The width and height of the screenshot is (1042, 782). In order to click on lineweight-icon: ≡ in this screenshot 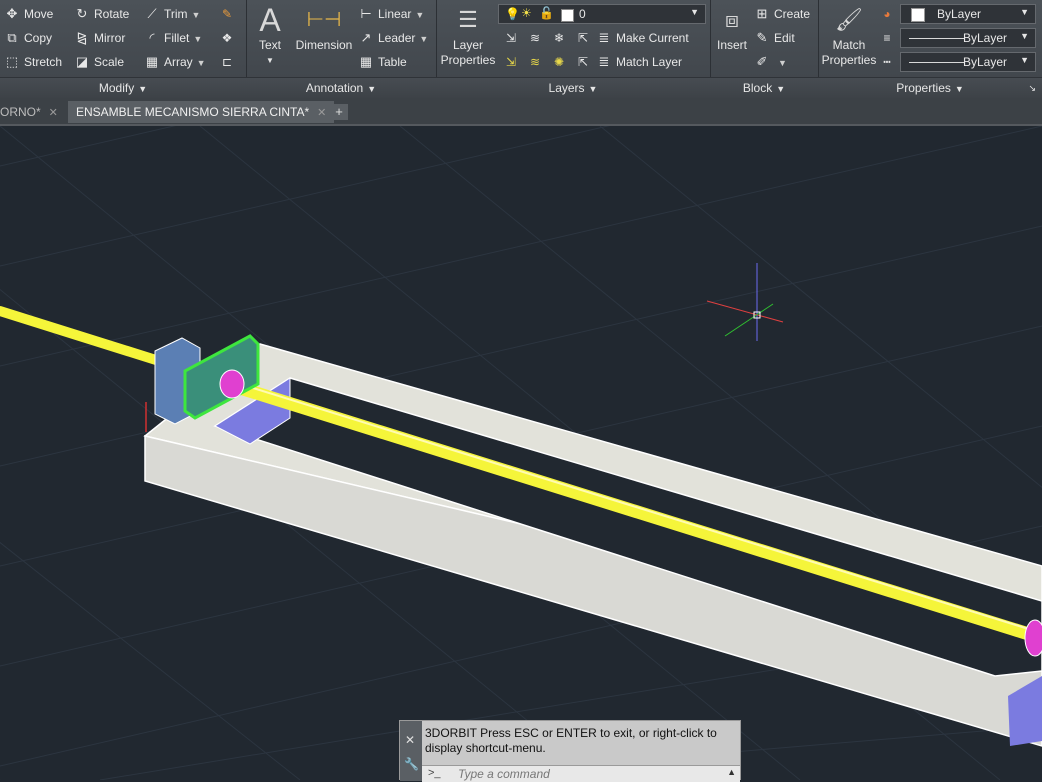, I will do `click(887, 38)`.